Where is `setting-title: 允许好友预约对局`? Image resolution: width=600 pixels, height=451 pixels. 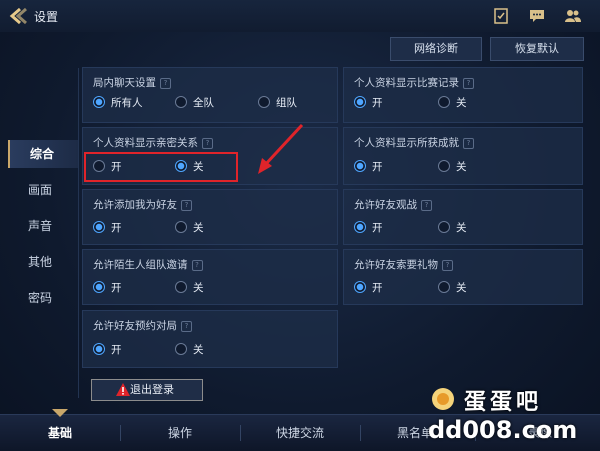 setting-title: 允许好友预约对局 is located at coordinates (135, 326).